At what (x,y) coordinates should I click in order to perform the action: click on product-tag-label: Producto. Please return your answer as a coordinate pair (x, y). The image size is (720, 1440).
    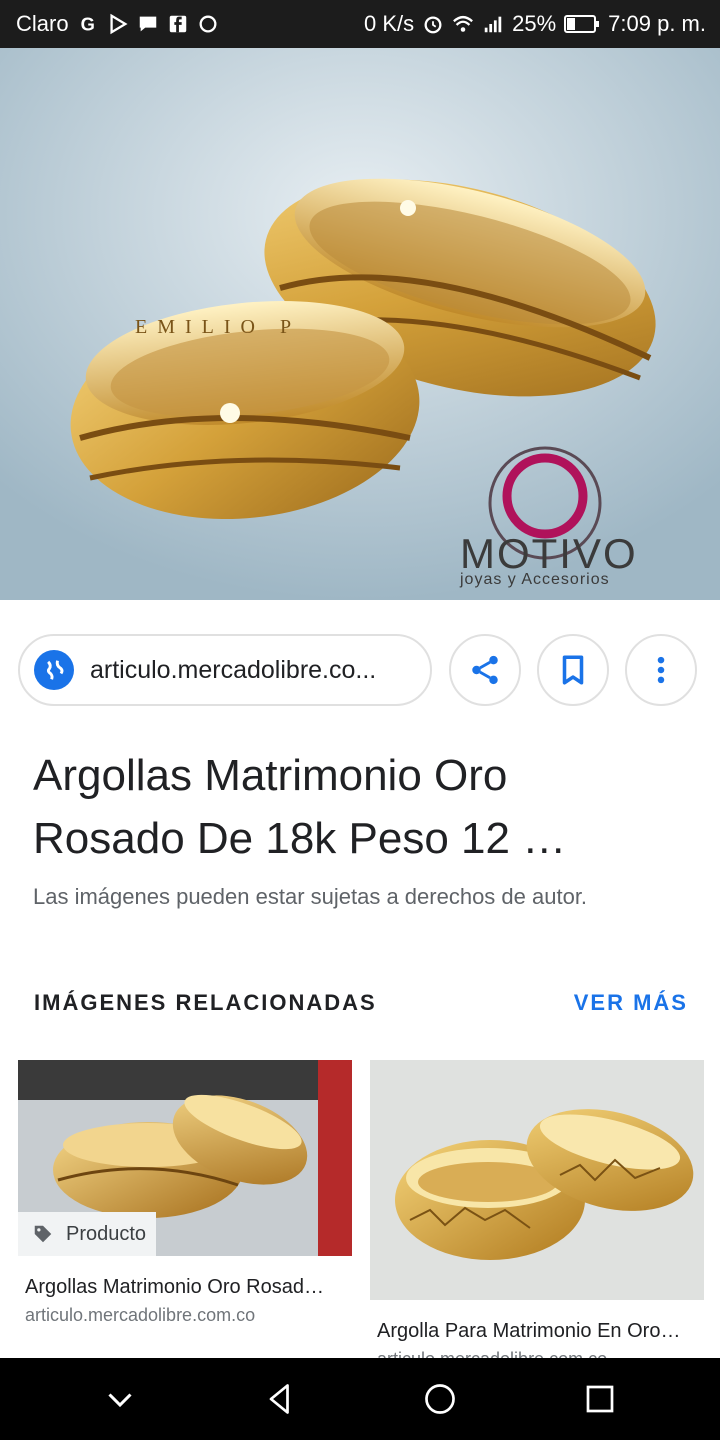
    Looking at the image, I should click on (106, 1233).